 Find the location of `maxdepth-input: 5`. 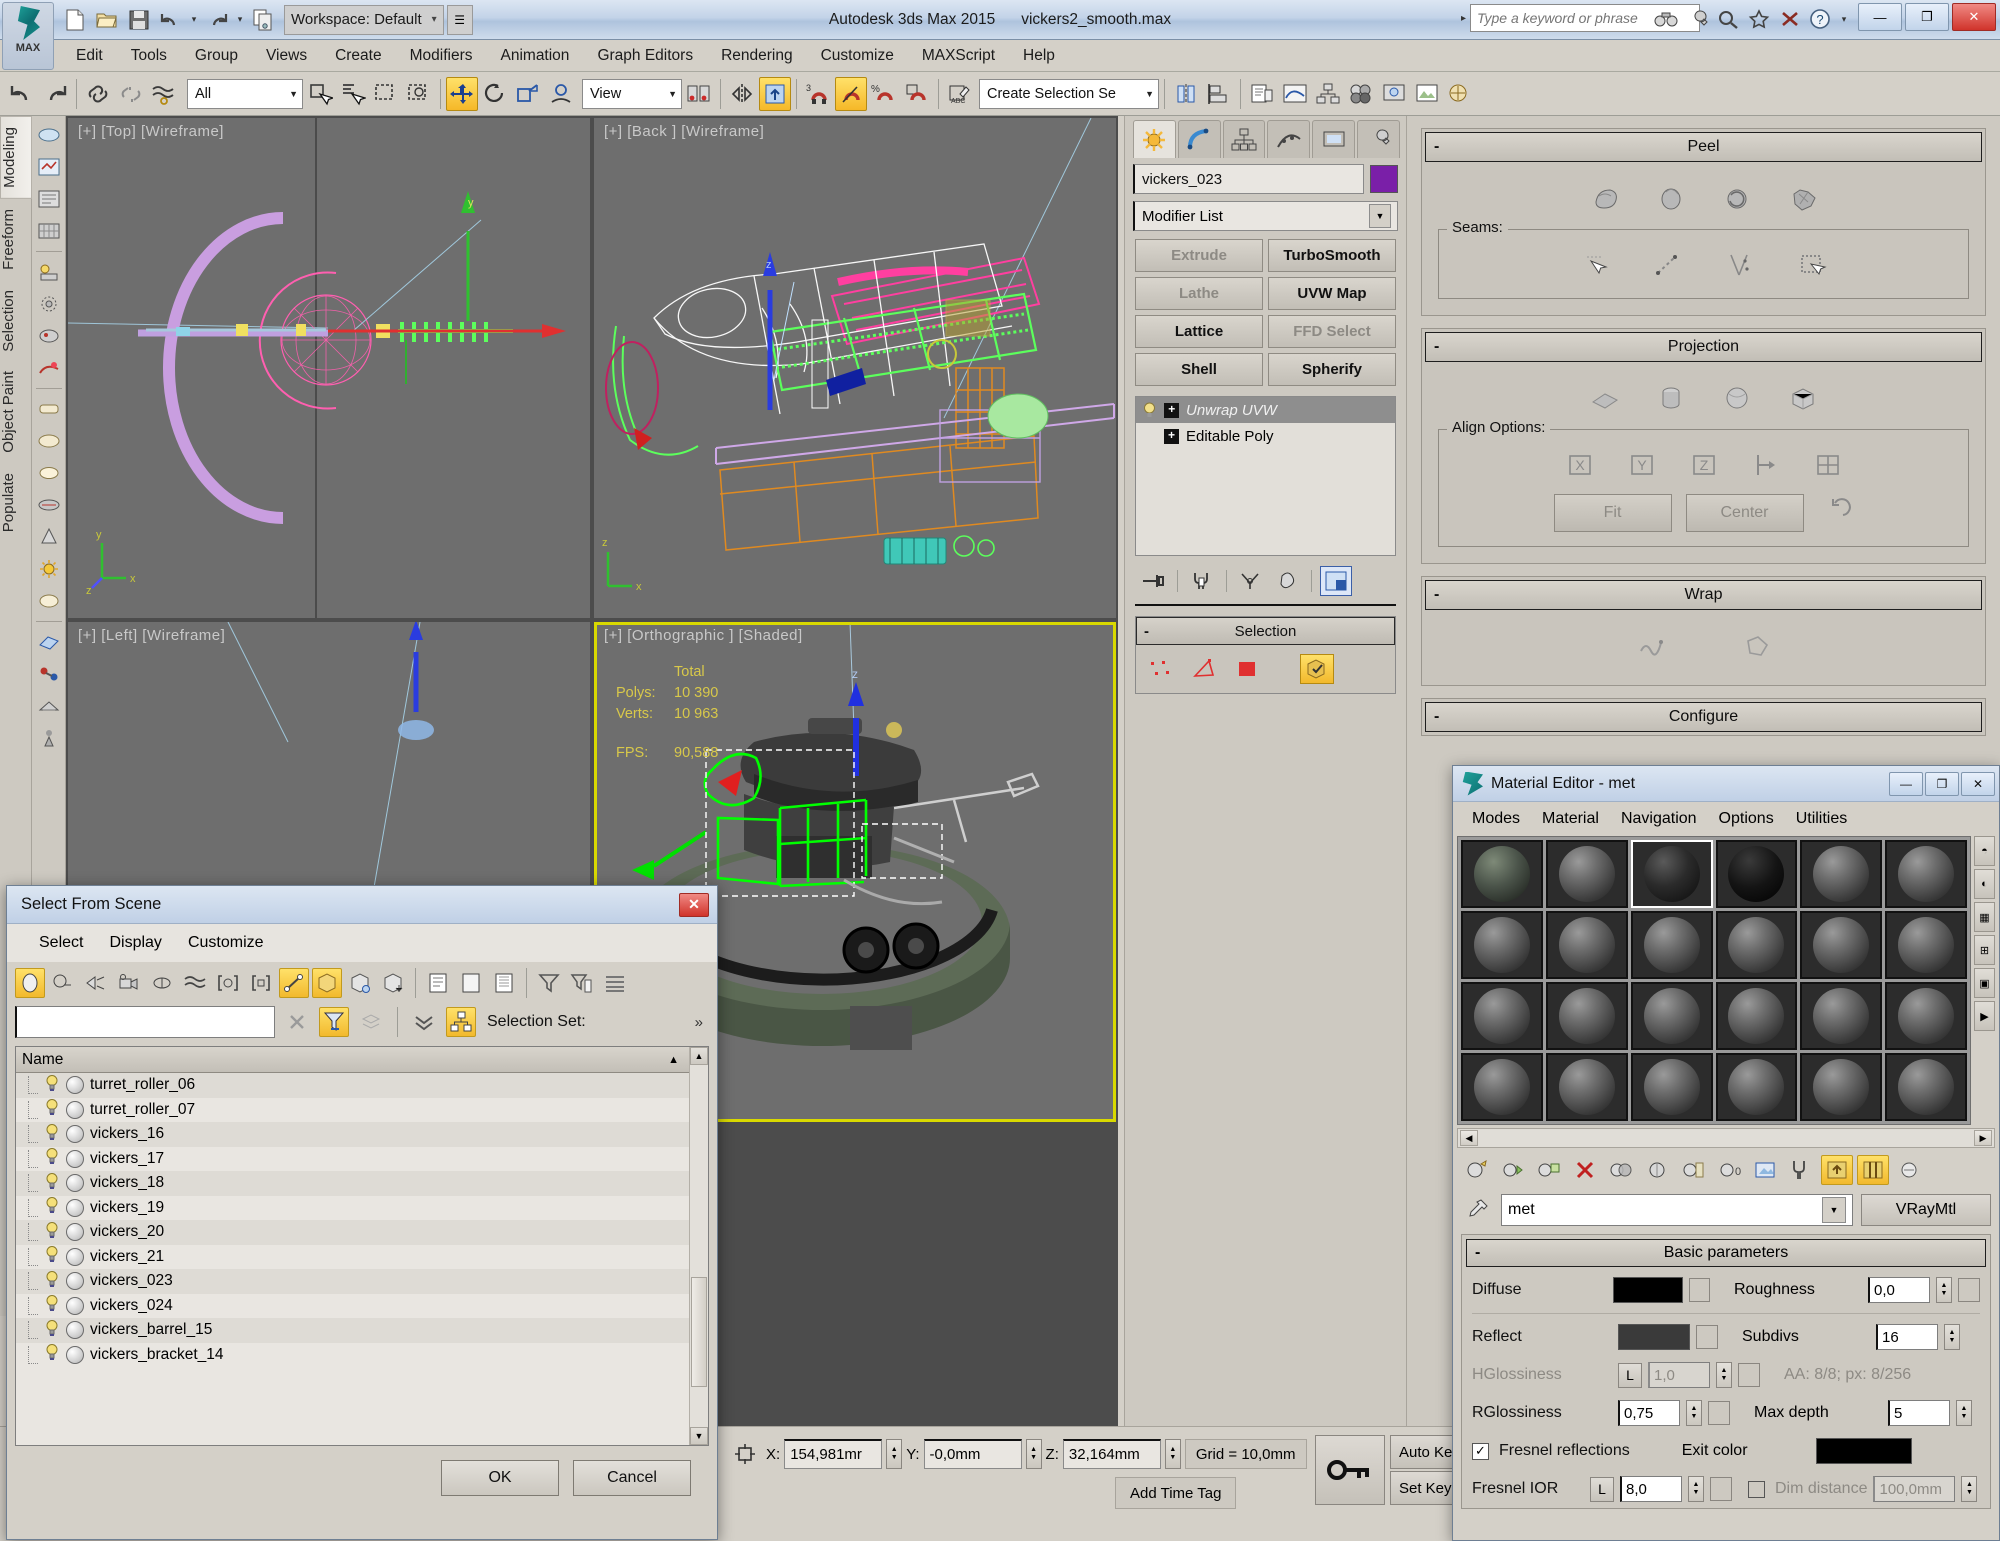

maxdepth-input: 5 is located at coordinates (1919, 1413).